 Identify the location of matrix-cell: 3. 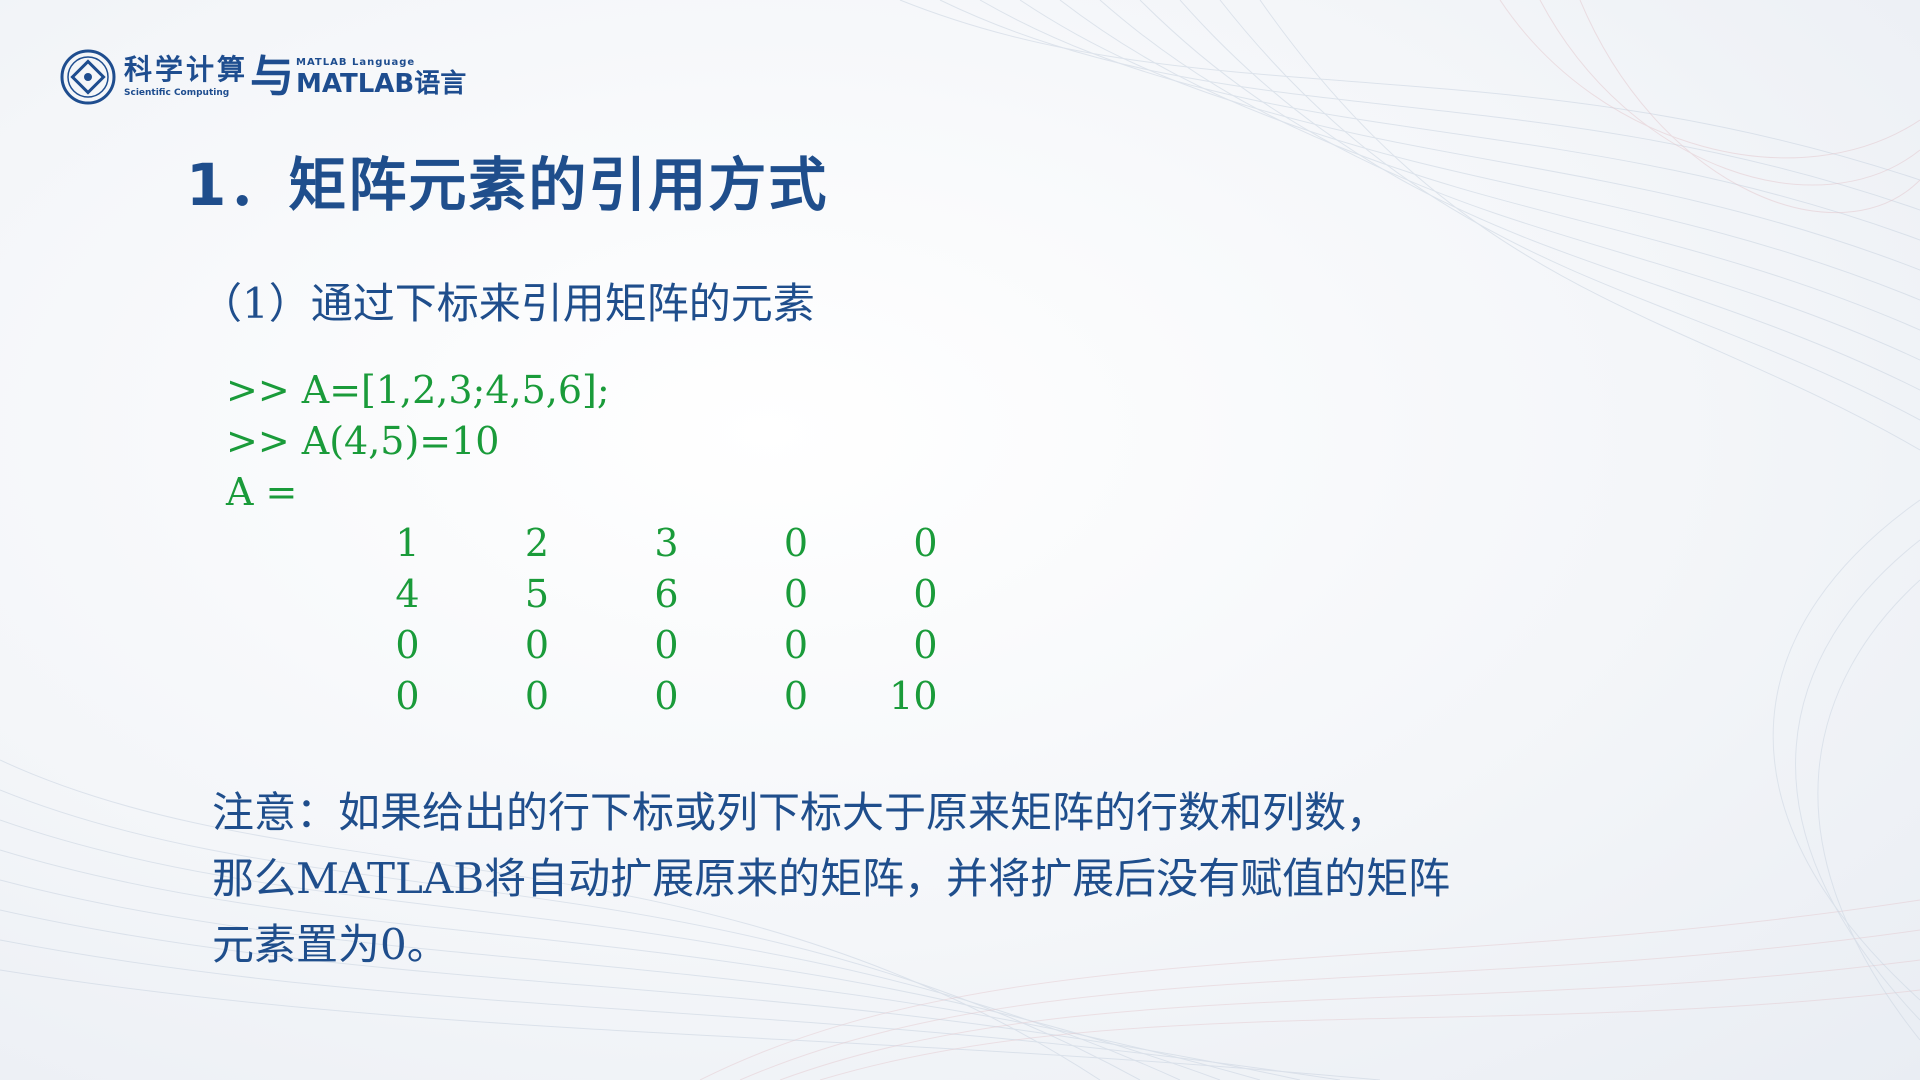
(666, 543).